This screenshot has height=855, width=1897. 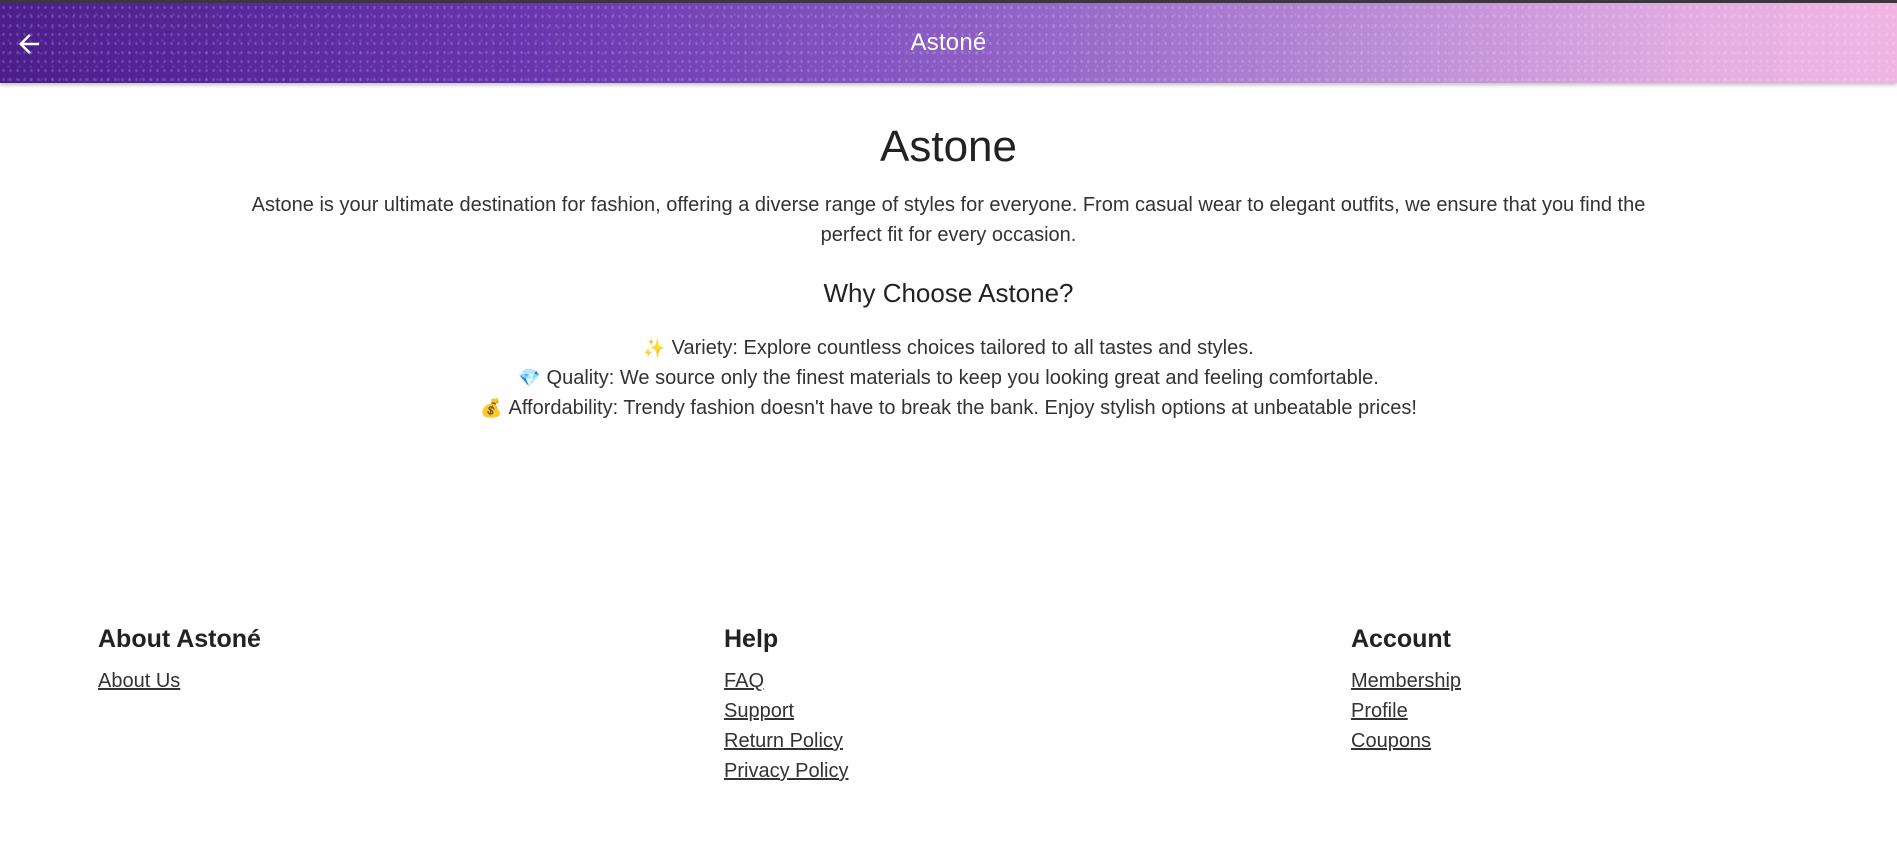 What do you see at coordinates (1551, 711) in the screenshot?
I see `footer-links-account: Membership Profile Coupons` at bounding box center [1551, 711].